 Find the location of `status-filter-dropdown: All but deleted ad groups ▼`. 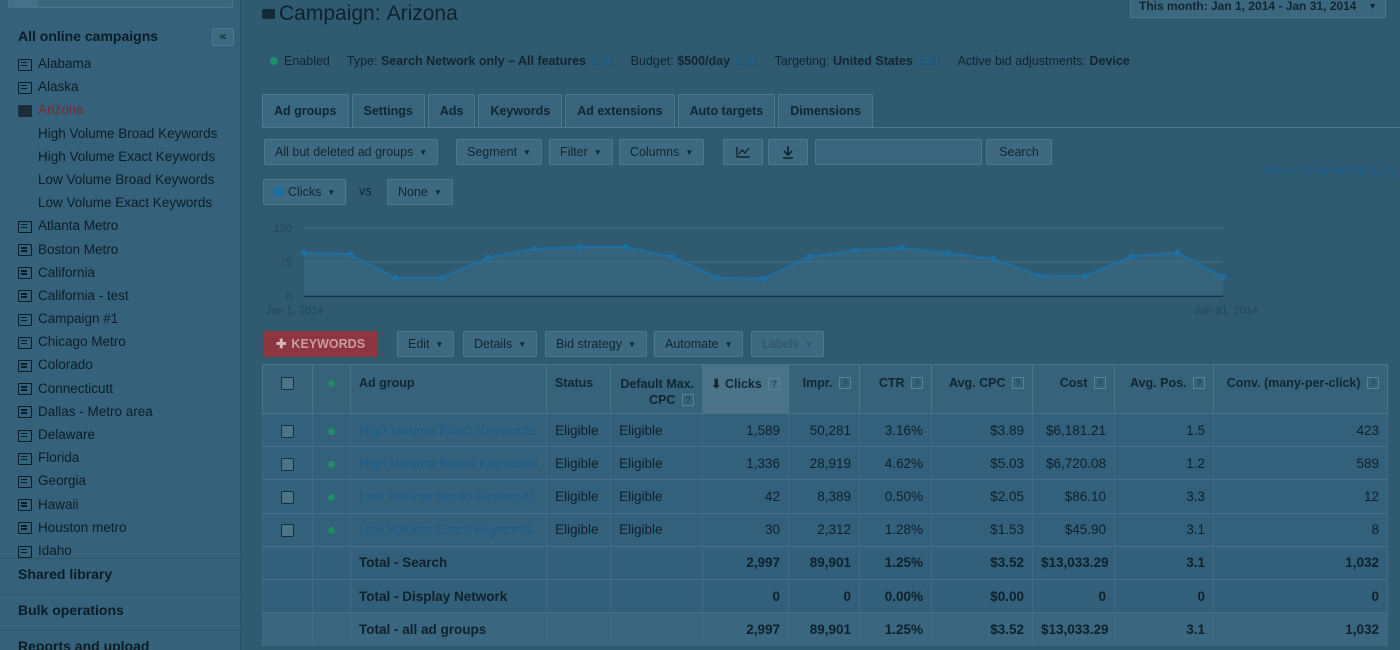

status-filter-dropdown: All but deleted ad groups ▼ is located at coordinates (351, 152).